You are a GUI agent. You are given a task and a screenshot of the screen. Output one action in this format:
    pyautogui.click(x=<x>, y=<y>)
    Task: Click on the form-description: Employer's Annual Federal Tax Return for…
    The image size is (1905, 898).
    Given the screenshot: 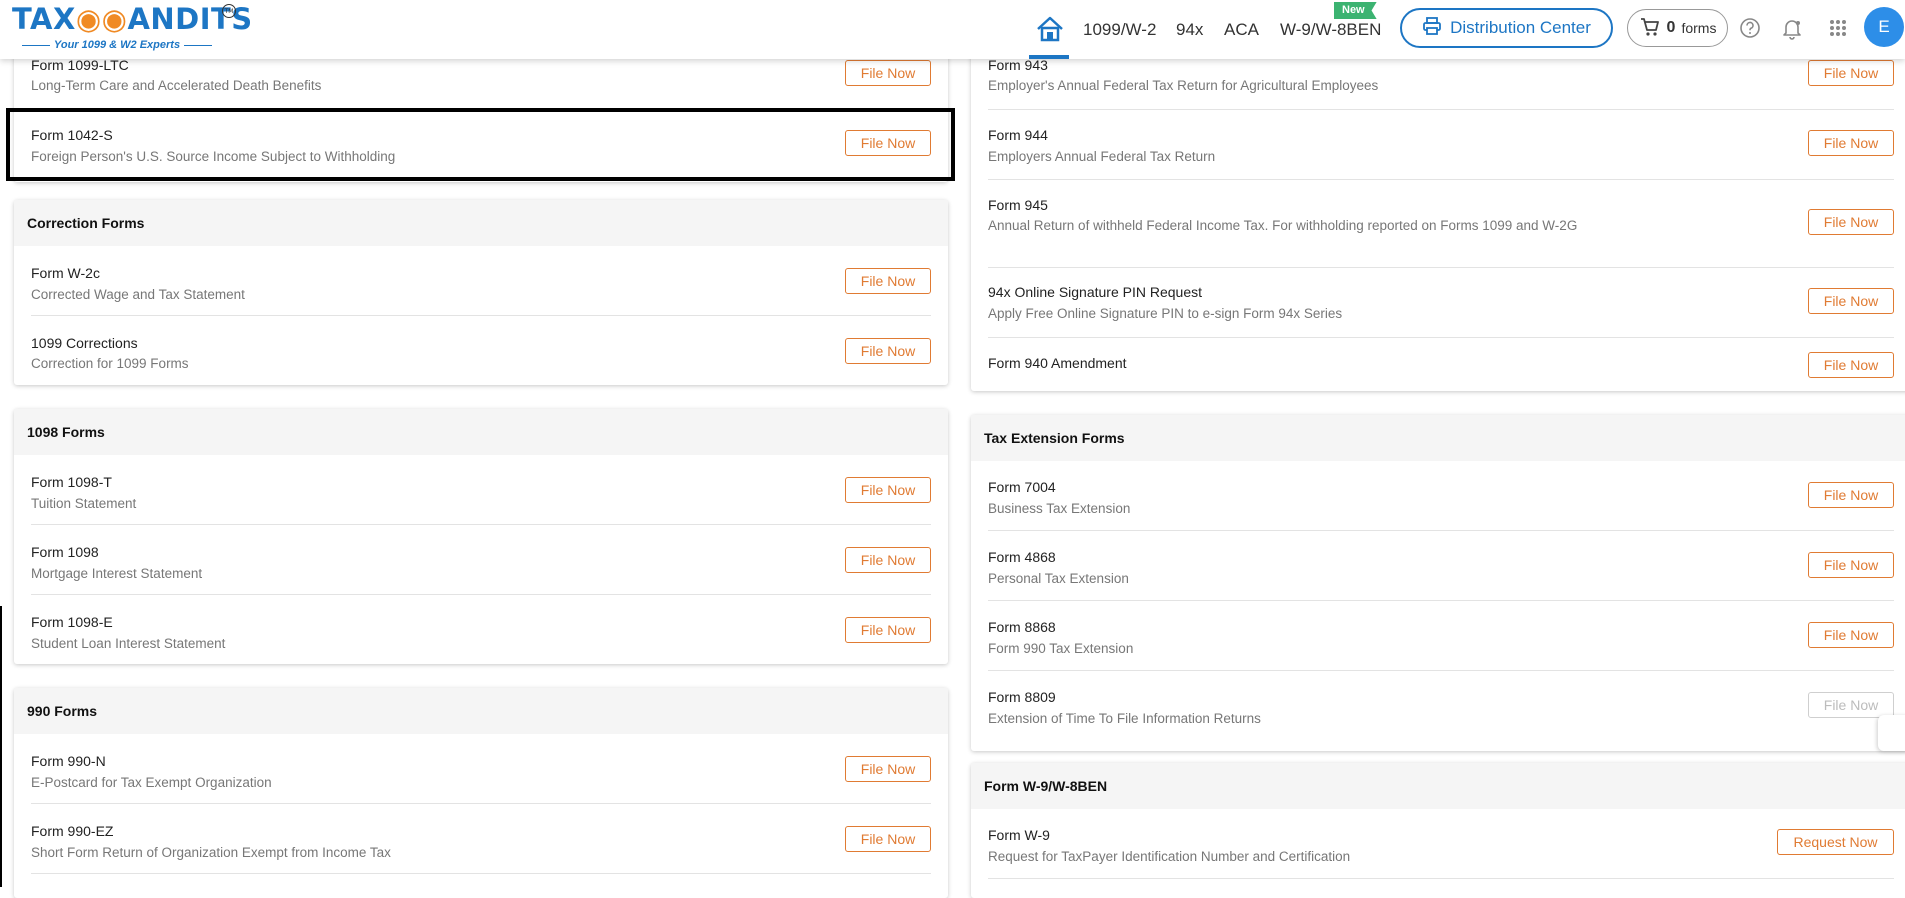 What is the action you would take?
    pyautogui.click(x=1183, y=85)
    